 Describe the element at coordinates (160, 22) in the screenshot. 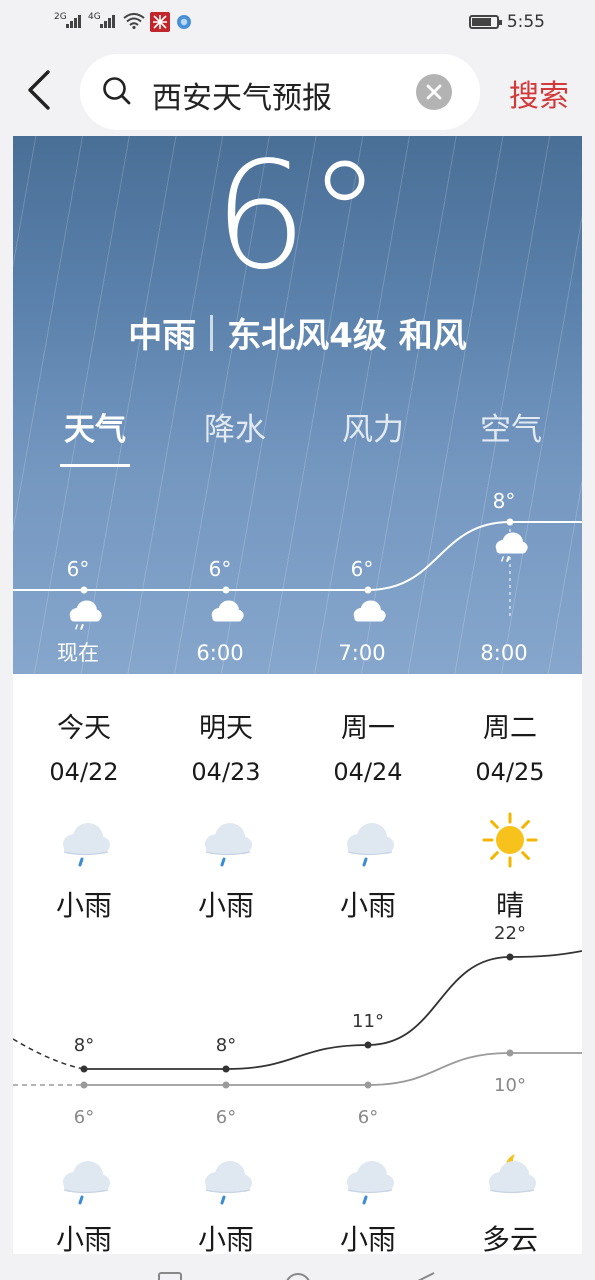

I see `app-notification-icon` at that location.